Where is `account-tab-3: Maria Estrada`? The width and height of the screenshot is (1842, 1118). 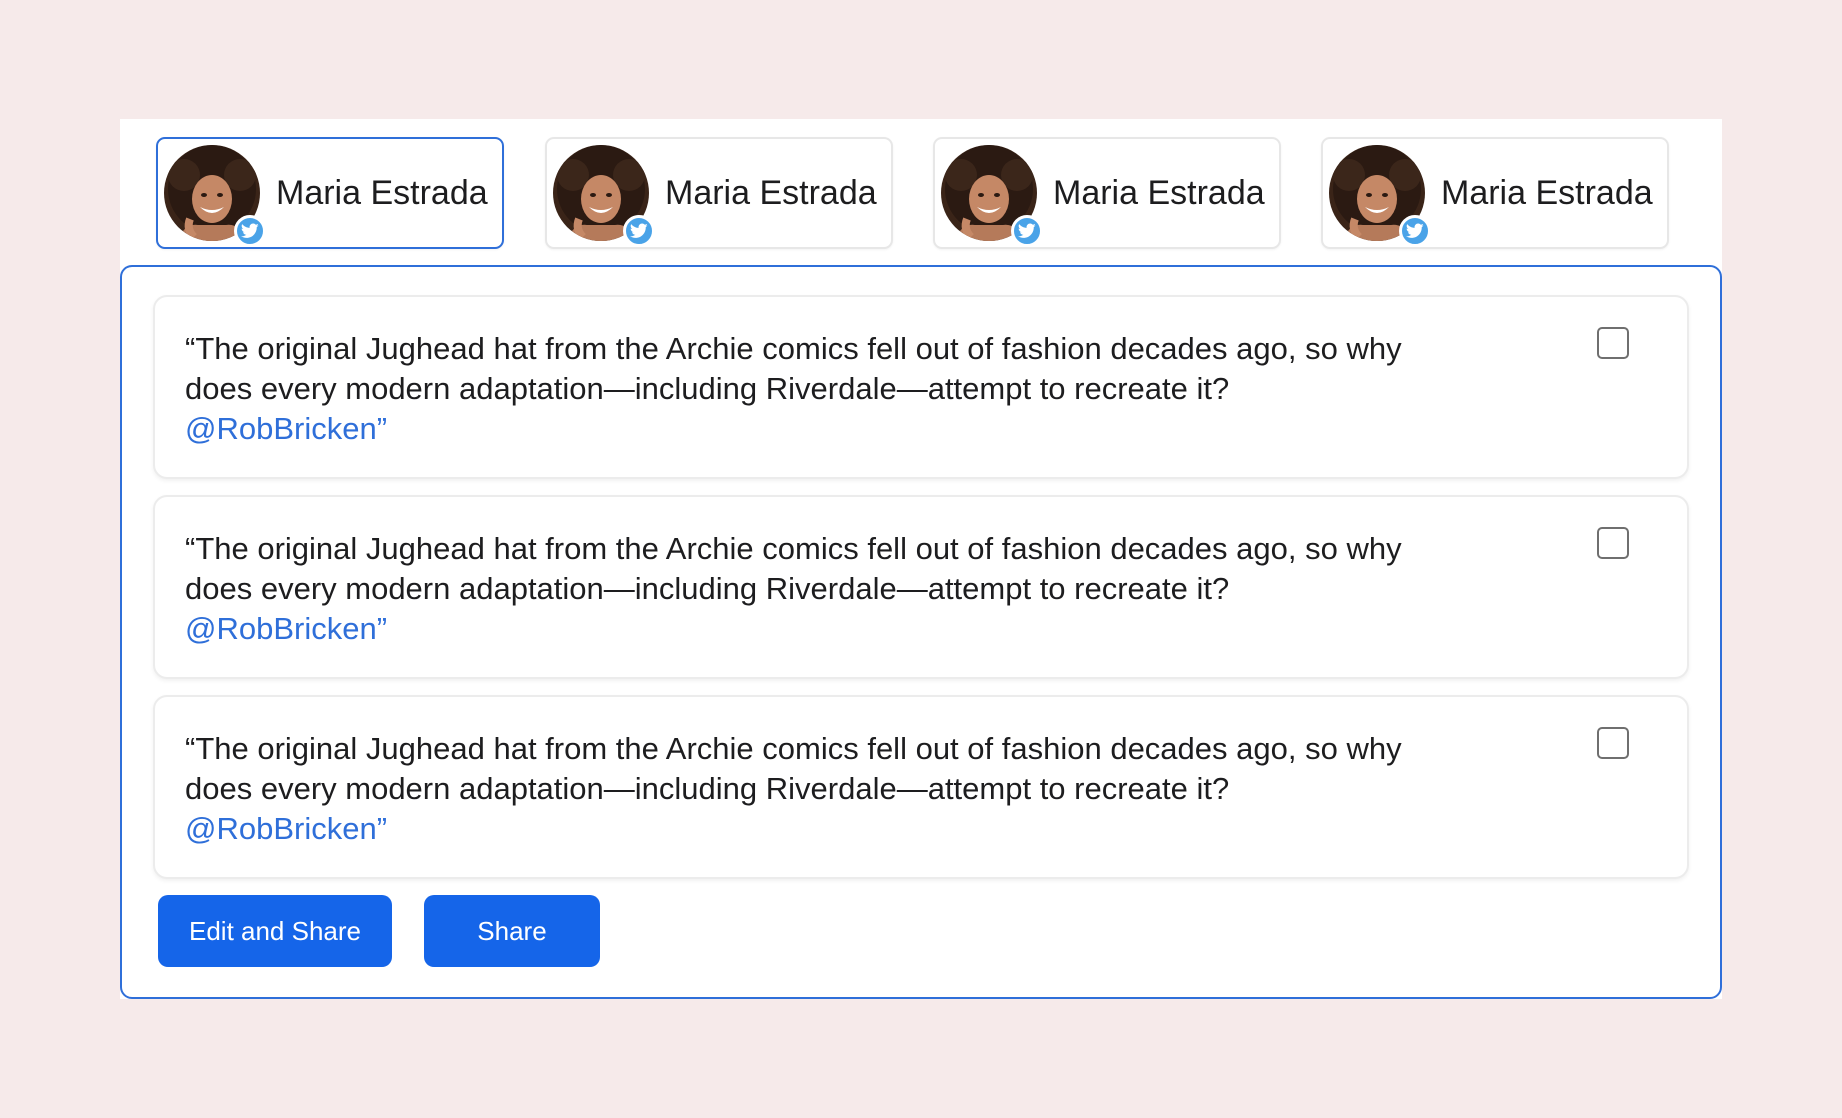
account-tab-3: Maria Estrada is located at coordinates (1107, 193).